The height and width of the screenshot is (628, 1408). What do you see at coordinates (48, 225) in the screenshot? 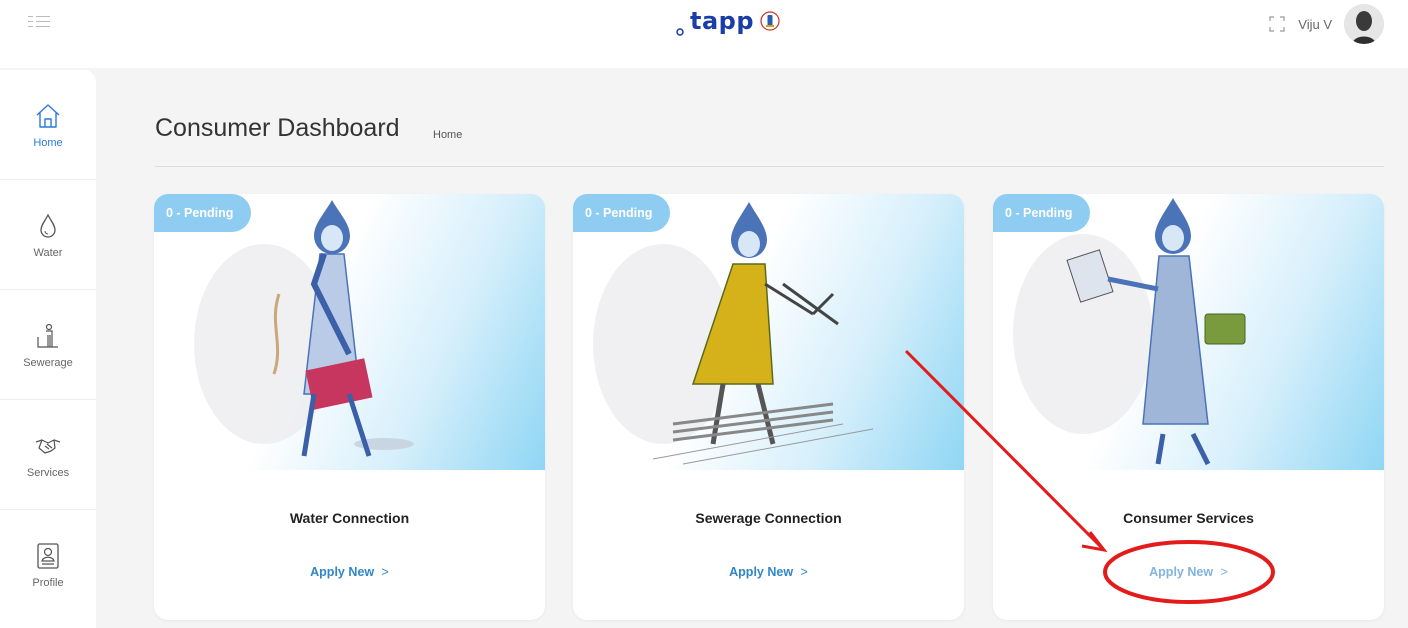
I see `water-drop-icon` at bounding box center [48, 225].